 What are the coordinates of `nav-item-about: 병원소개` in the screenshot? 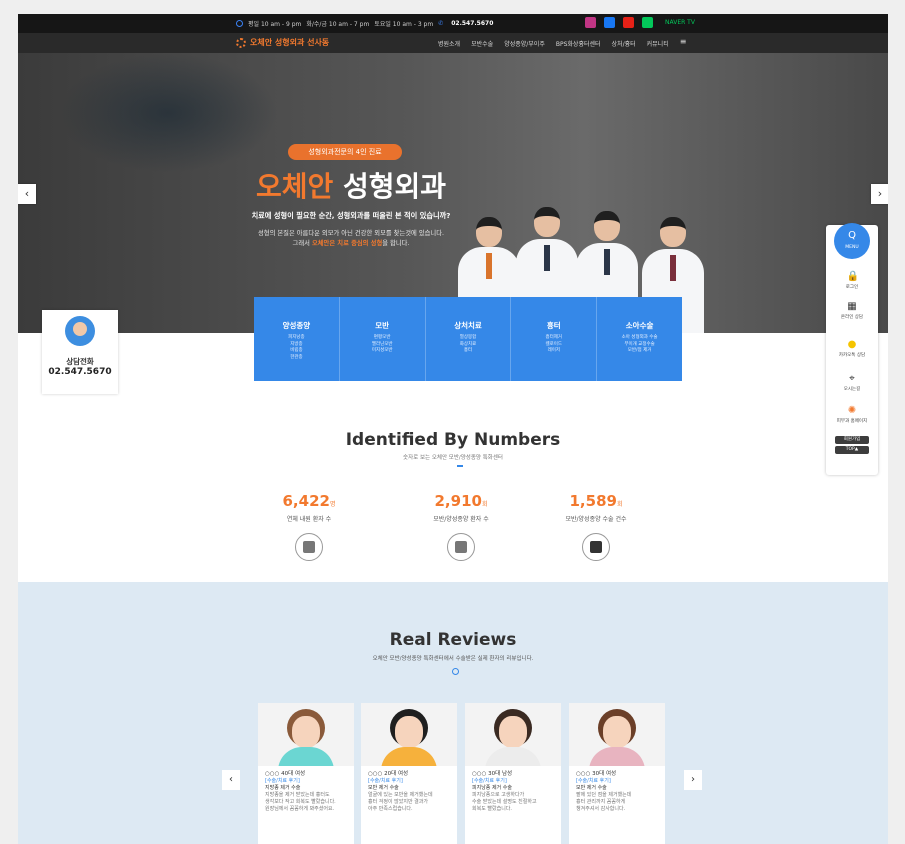 It's located at (449, 43).